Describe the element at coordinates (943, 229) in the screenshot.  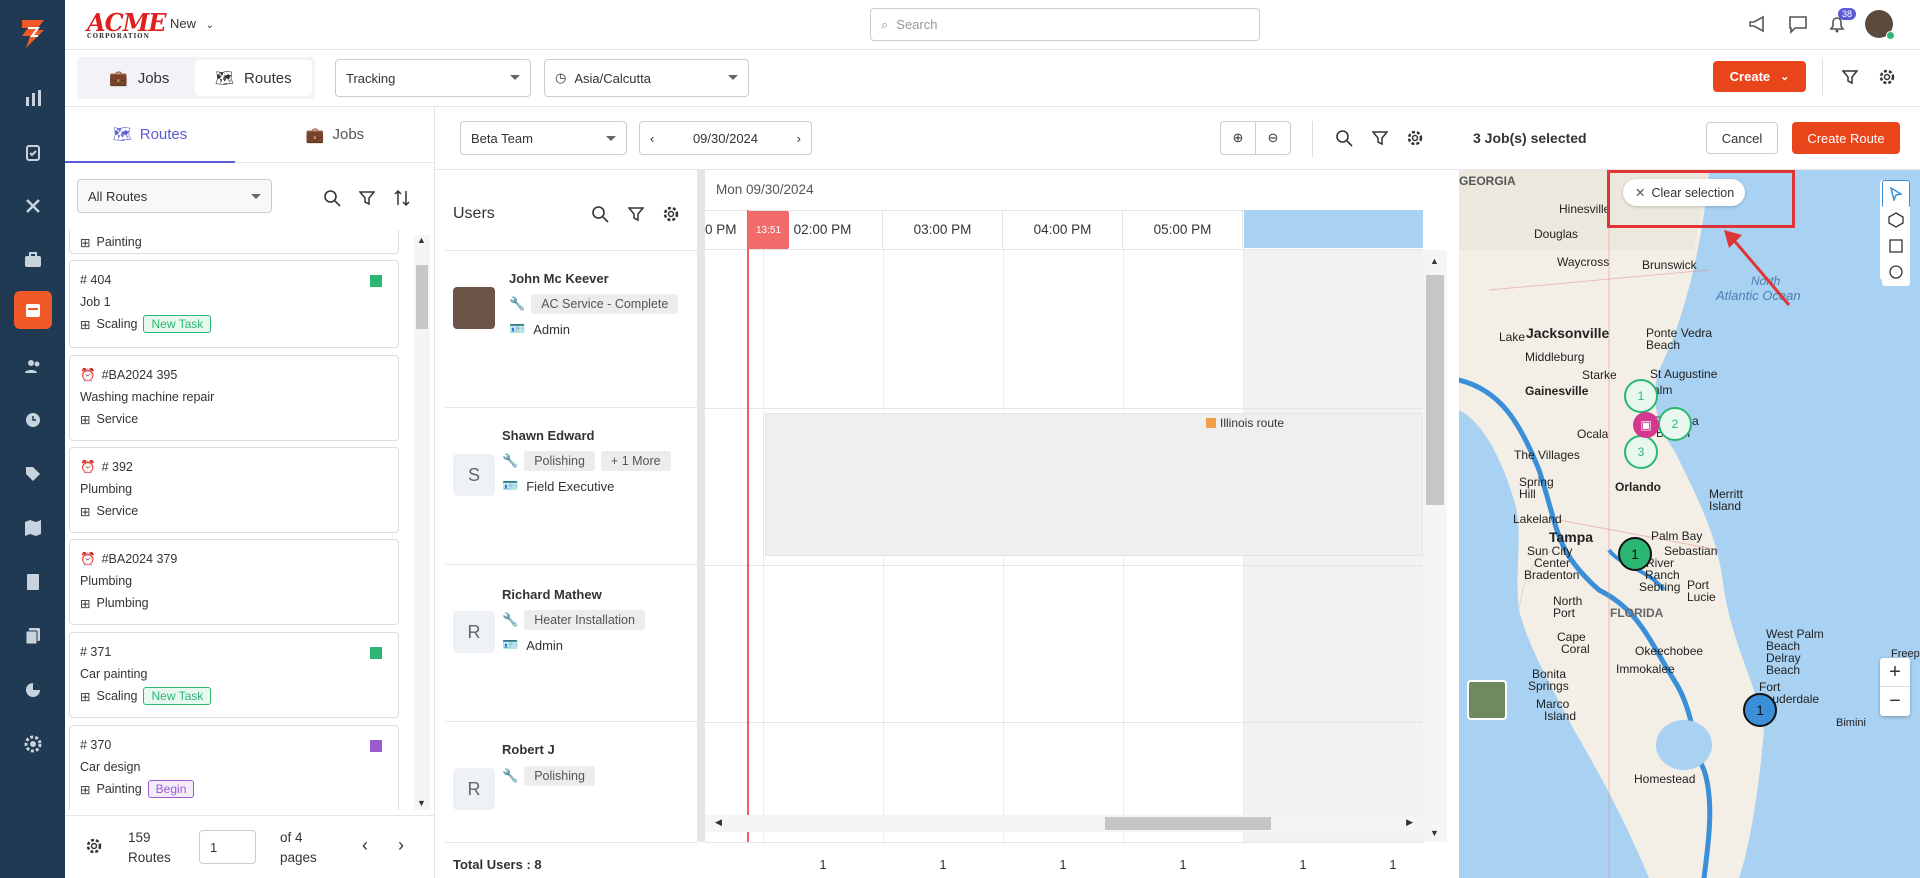
I see `hour-header: 03:00 PM` at that location.